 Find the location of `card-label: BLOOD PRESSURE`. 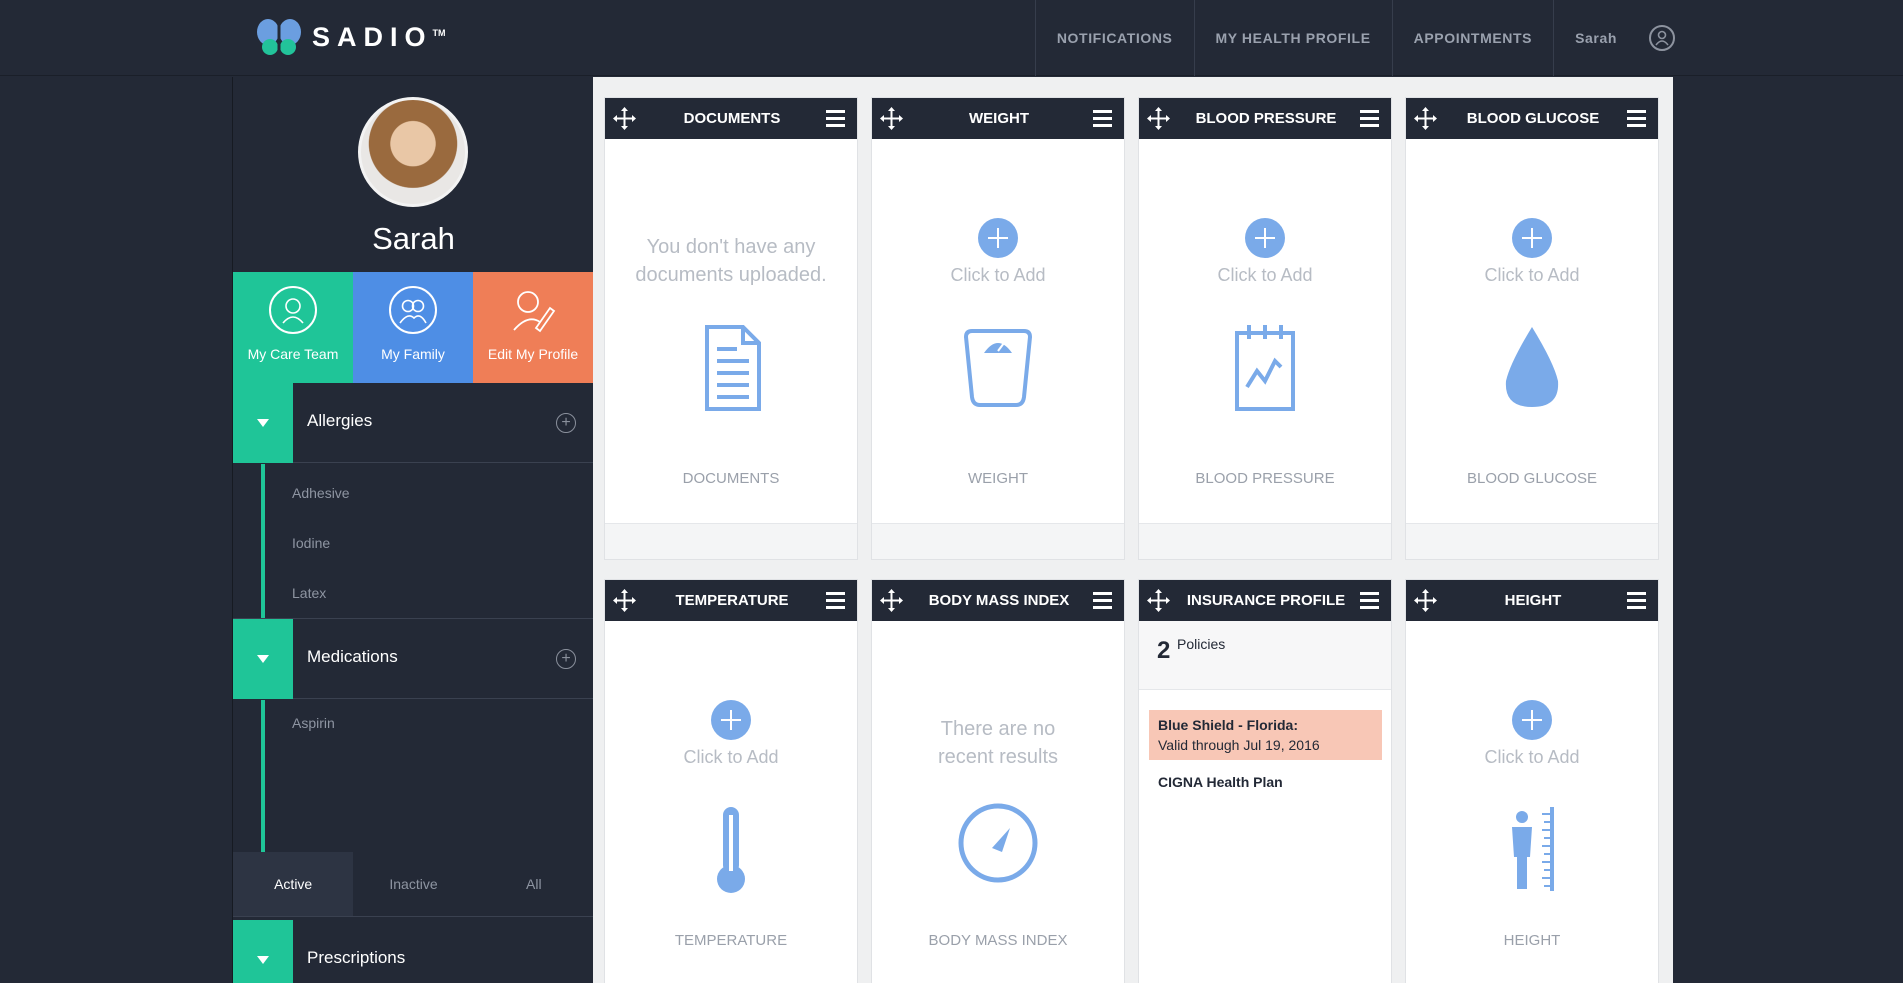

card-label: BLOOD PRESSURE is located at coordinates (1265, 478).